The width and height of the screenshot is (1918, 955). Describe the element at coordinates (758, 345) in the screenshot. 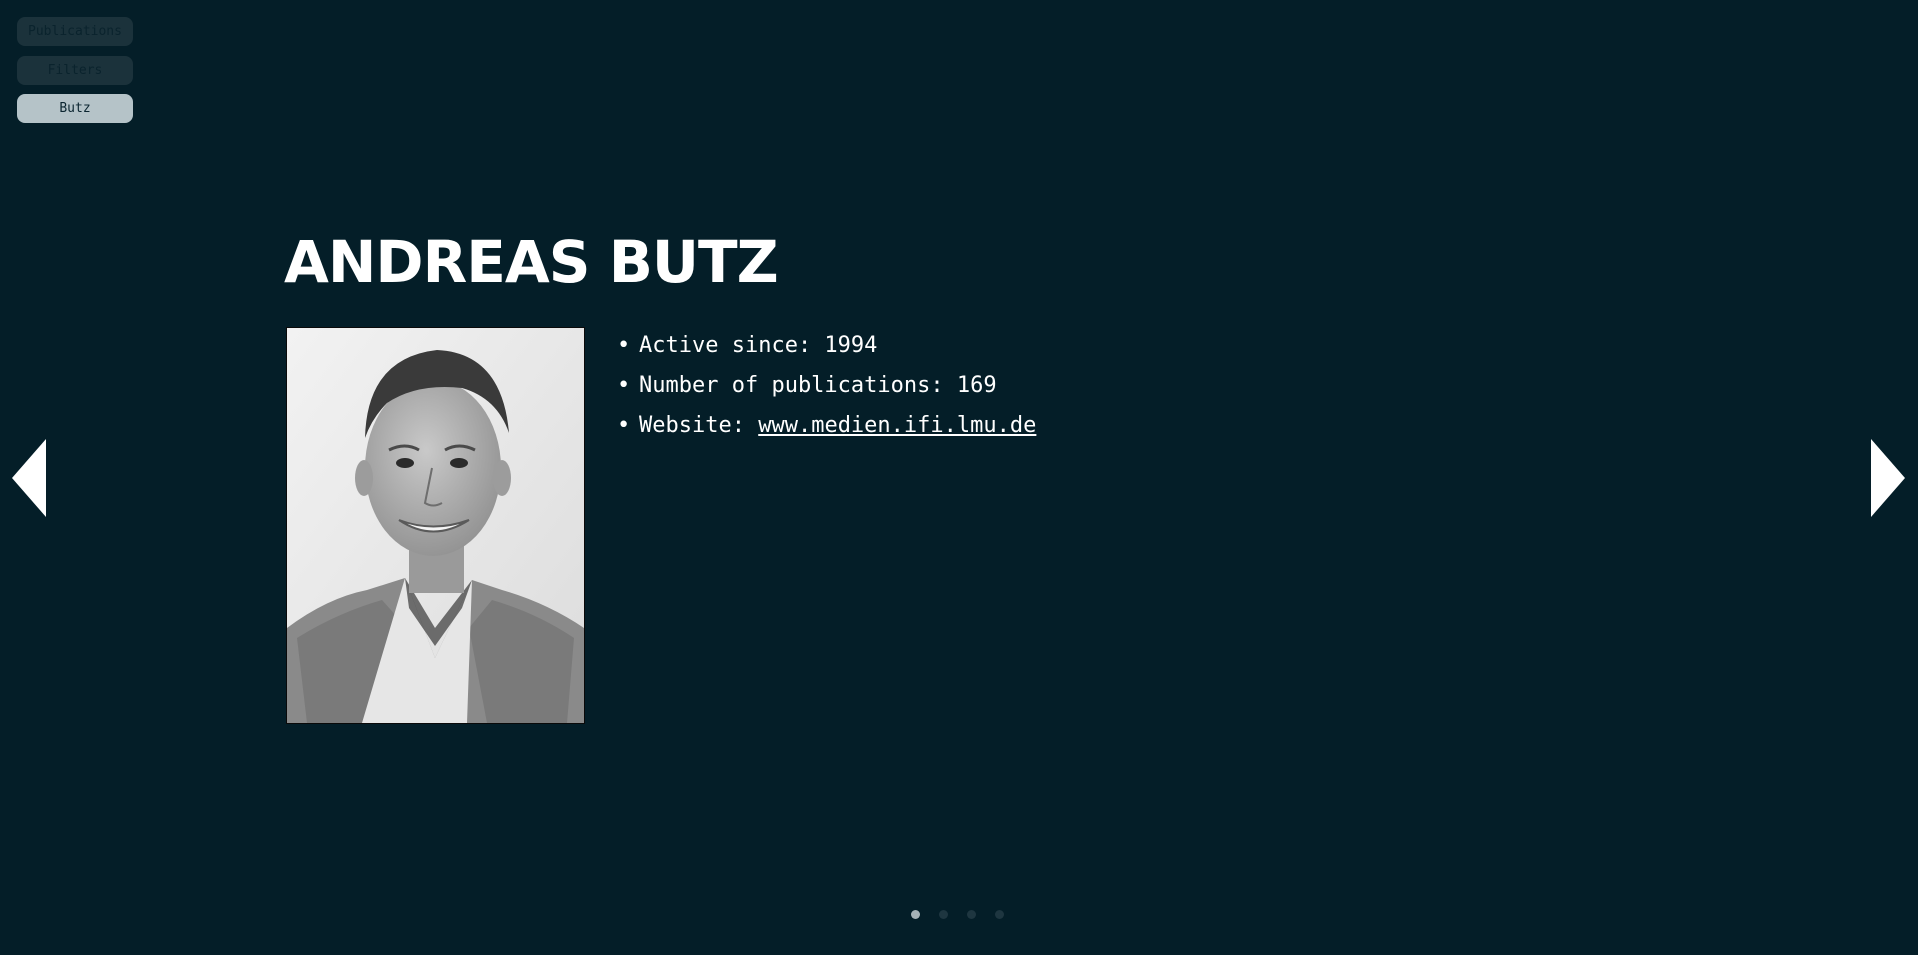

I see `active-since-text: Active since: 1994` at that location.